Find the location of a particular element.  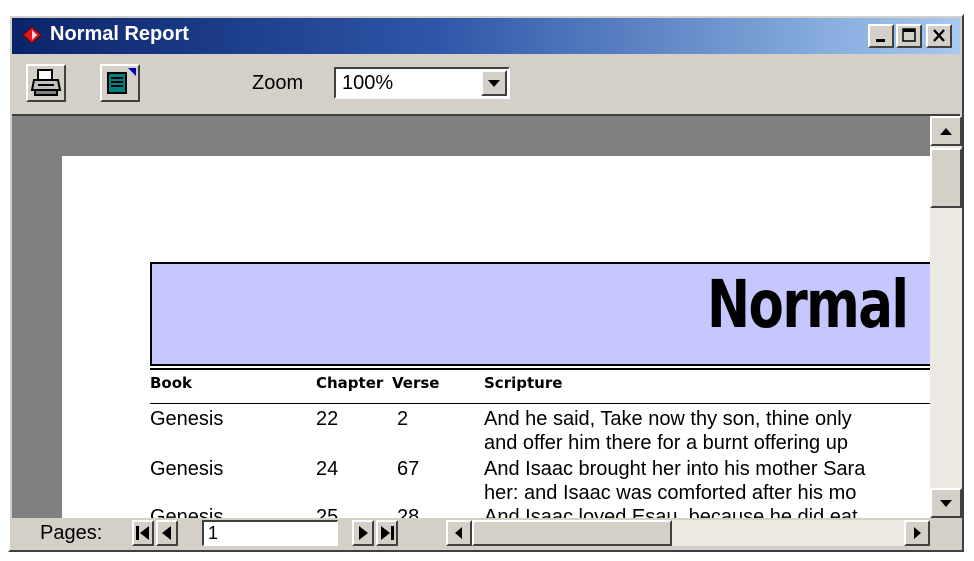

header-divider is located at coordinates (540, 369).